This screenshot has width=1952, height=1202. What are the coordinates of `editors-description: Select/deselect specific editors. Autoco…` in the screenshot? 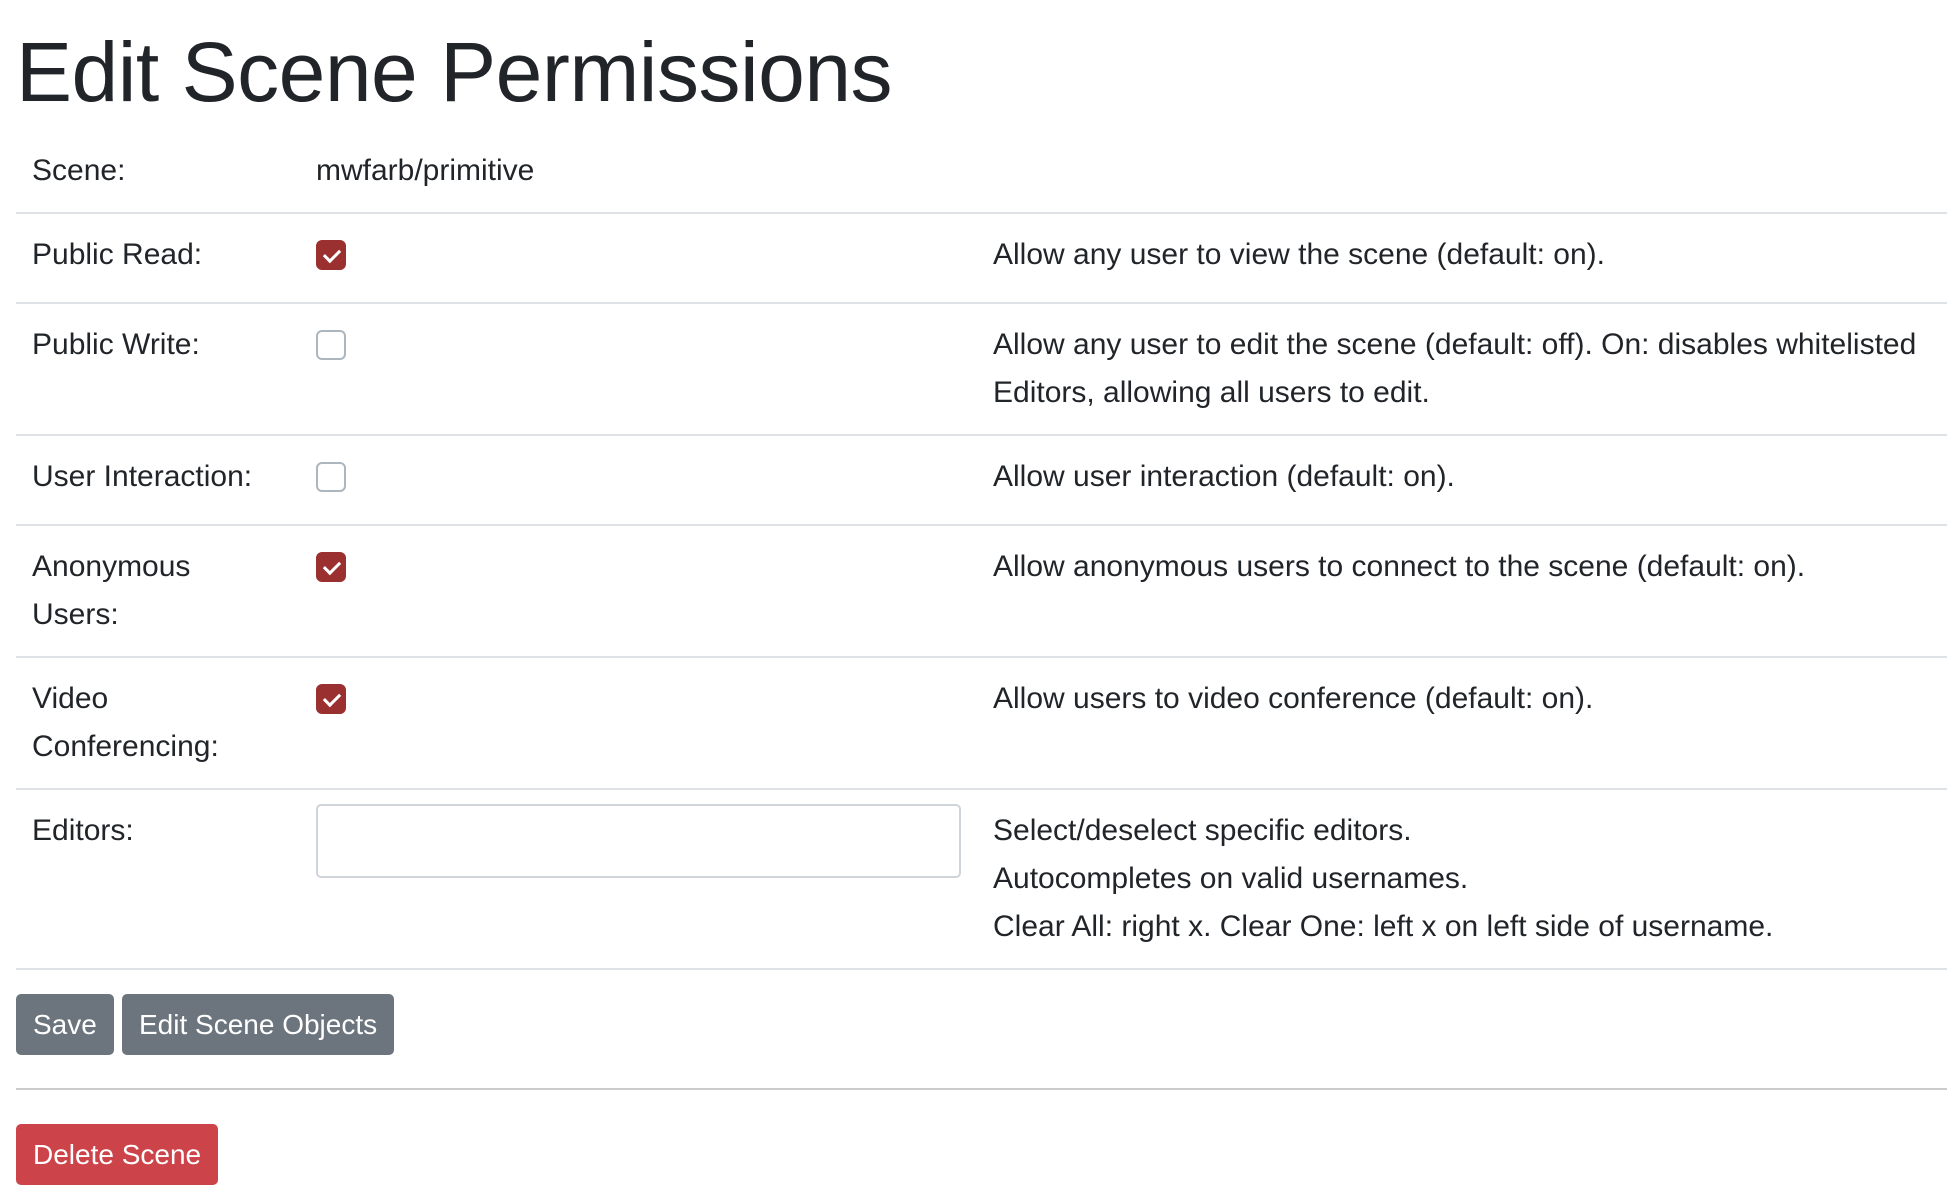 It's located at (1462, 879).